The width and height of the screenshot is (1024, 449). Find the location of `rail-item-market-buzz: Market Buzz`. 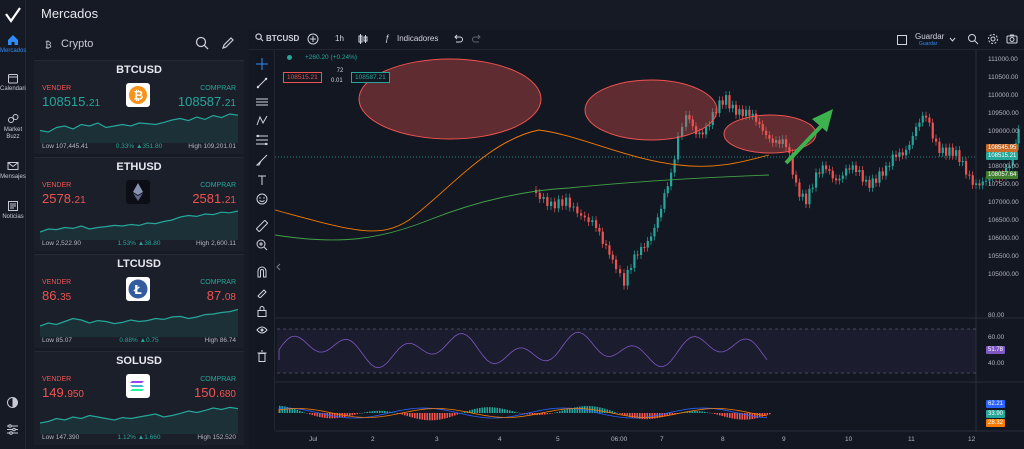

rail-item-market-buzz: Market Buzz is located at coordinates (13, 127).